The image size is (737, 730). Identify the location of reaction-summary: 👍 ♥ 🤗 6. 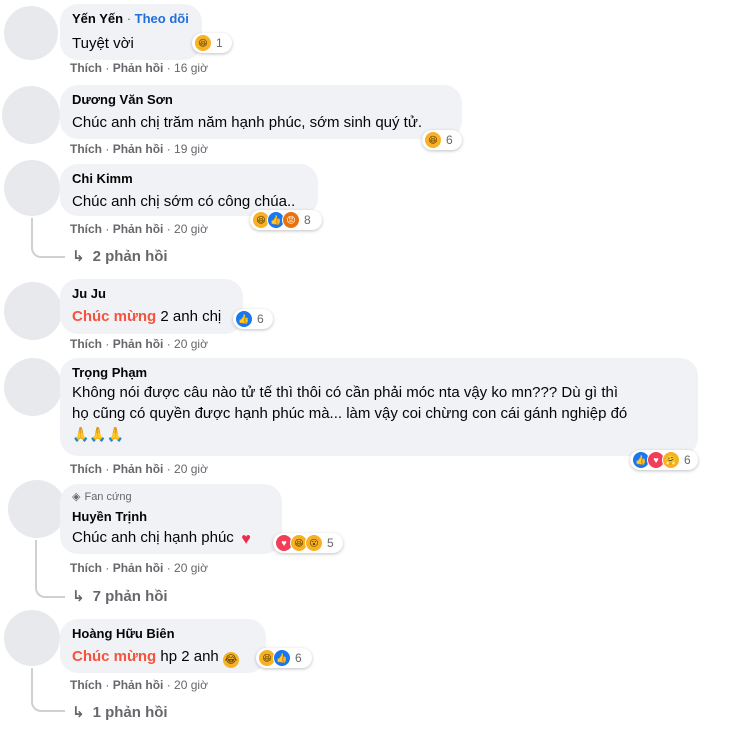
(664, 460).